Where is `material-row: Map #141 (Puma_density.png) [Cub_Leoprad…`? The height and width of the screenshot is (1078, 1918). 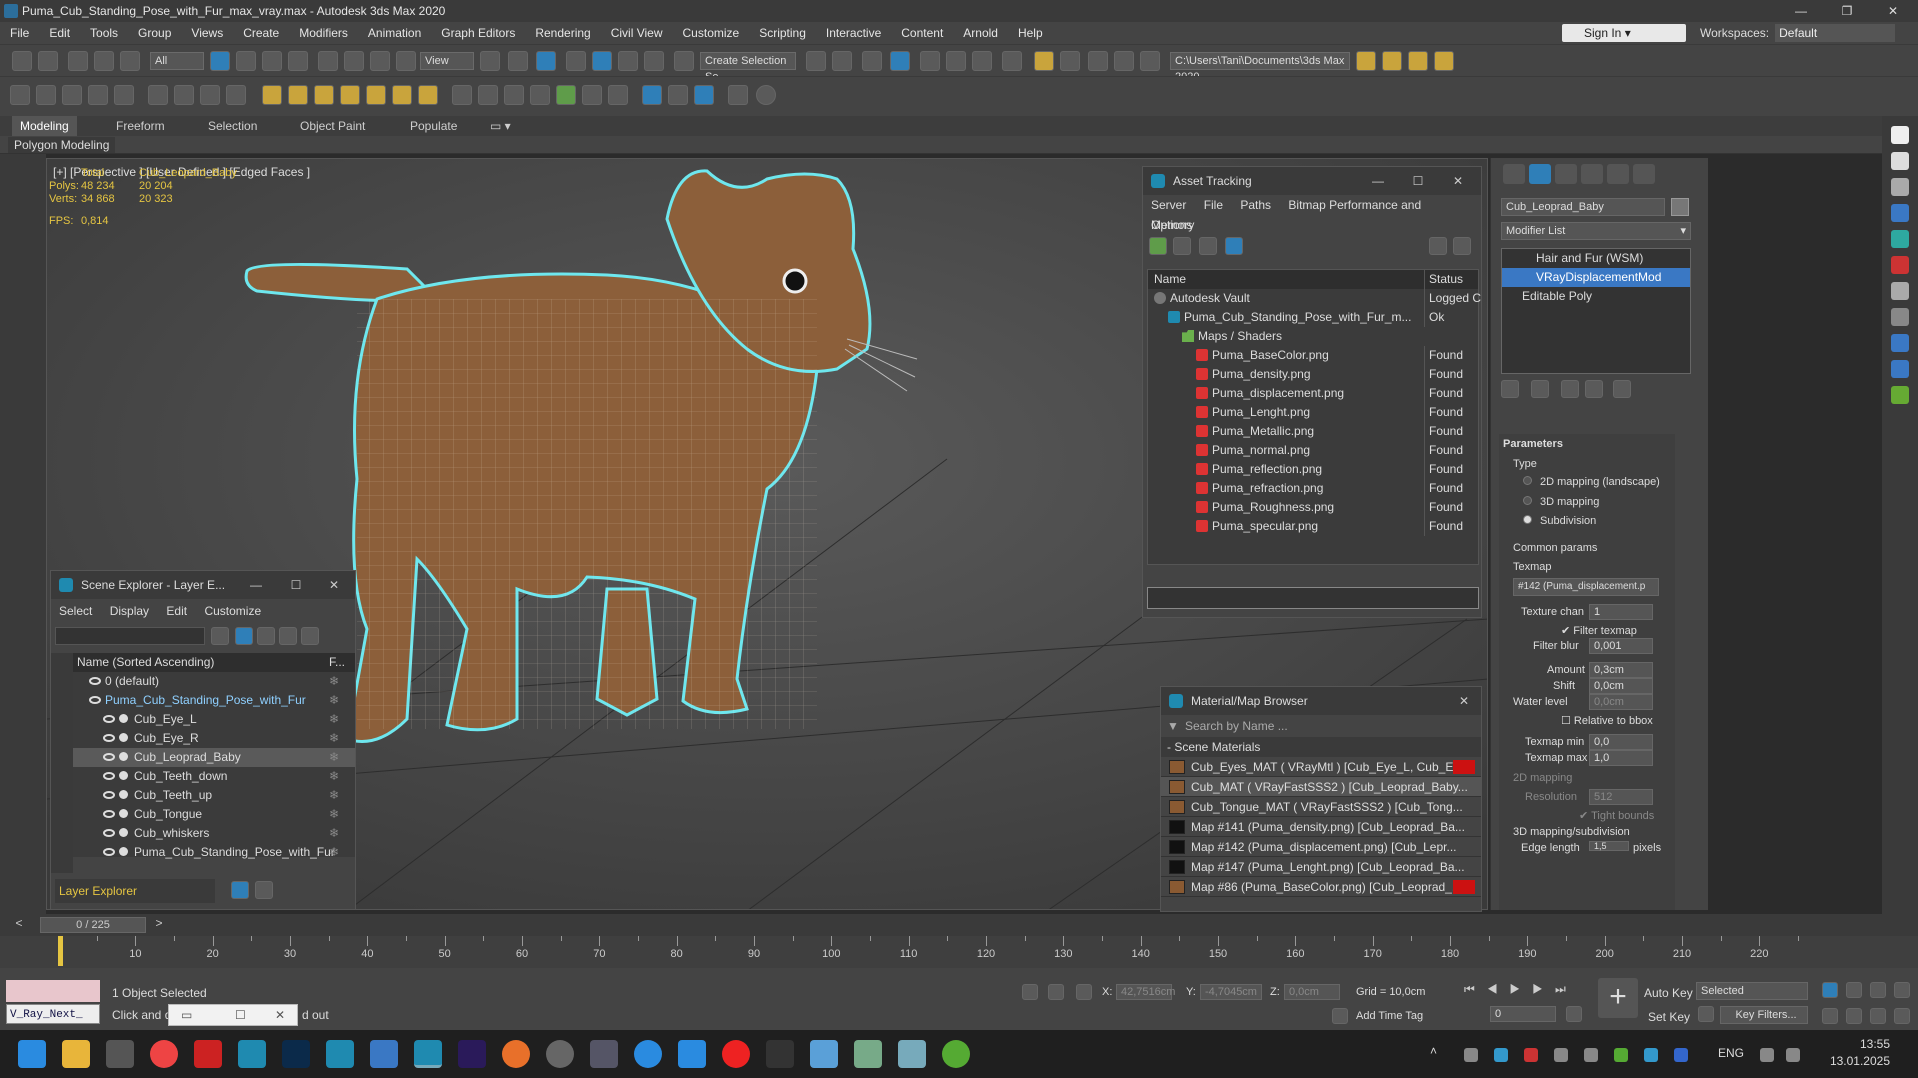
material-row: Map #141 (Puma_density.png) [Cub_Leoprad… is located at coordinates (1321, 827).